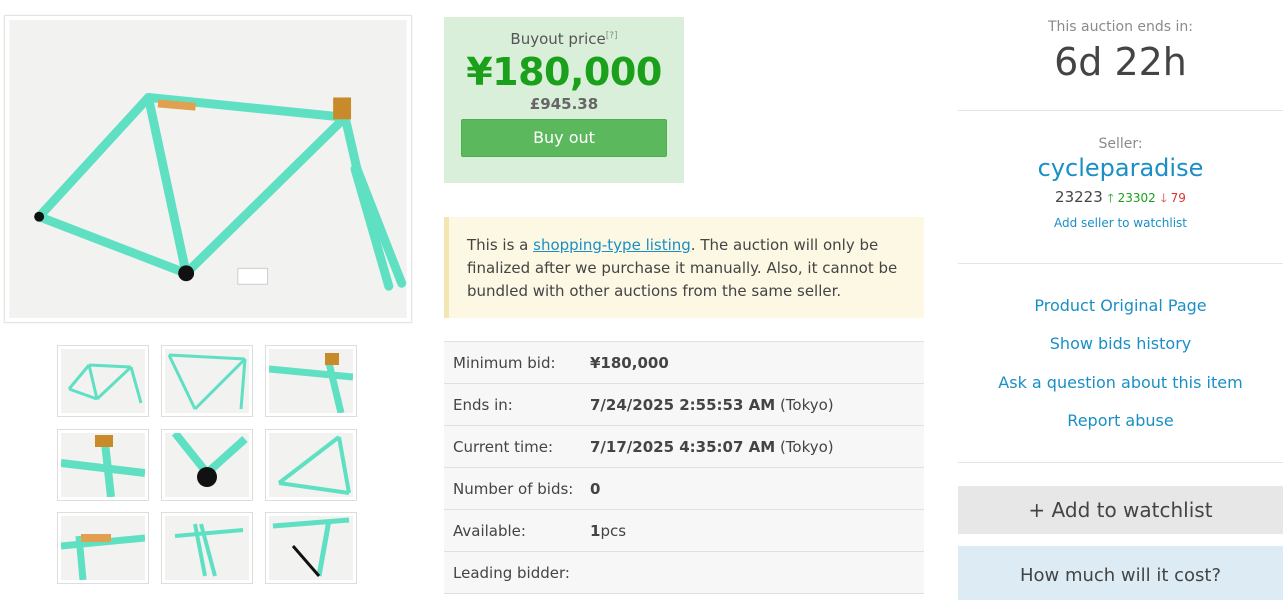 This screenshot has width=1283, height=600. I want to click on negative-rating: 🡓 79, so click(1173, 198).